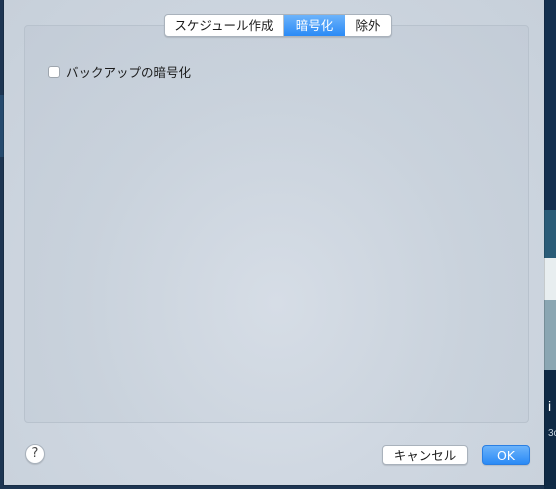 The image size is (556, 489). I want to click on background-subtext: 3c, so click(552, 433).